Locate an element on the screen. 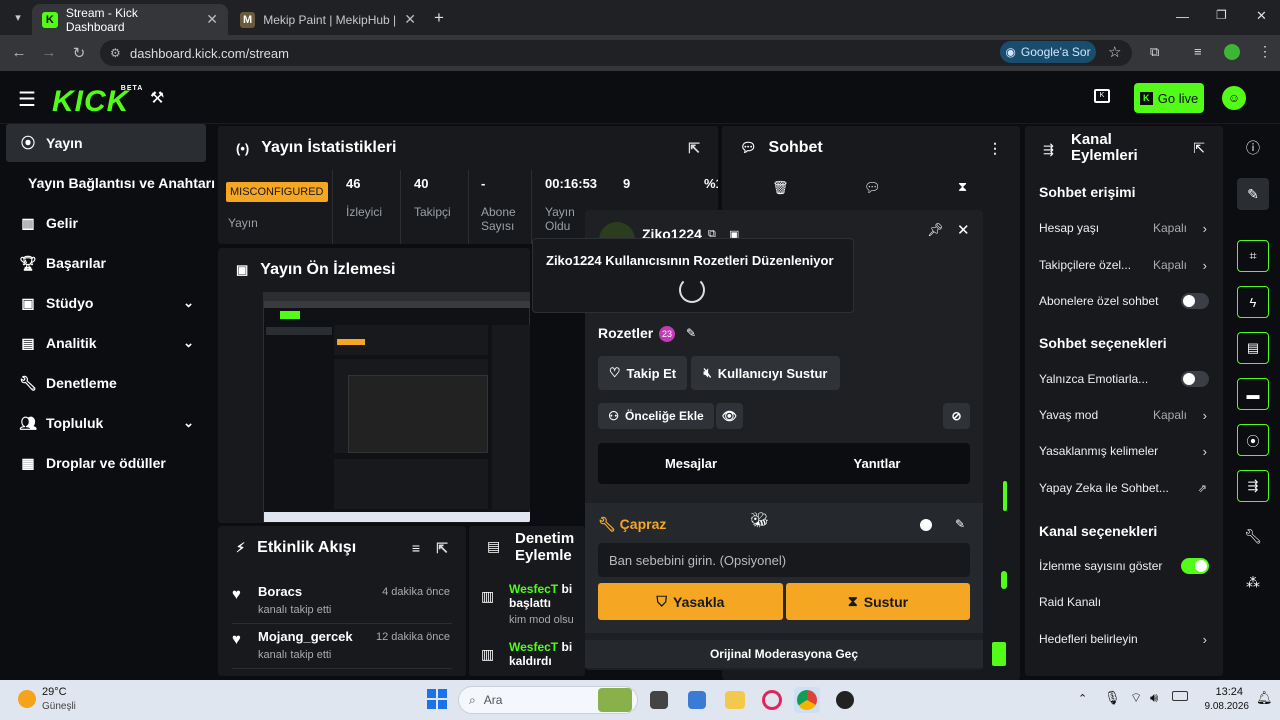 Image resolution: width=1280 pixels, height=720 pixels. tab-mekip-paint: M Mekip Paint | MekipHub | Meki ✕ is located at coordinates (328, 19).